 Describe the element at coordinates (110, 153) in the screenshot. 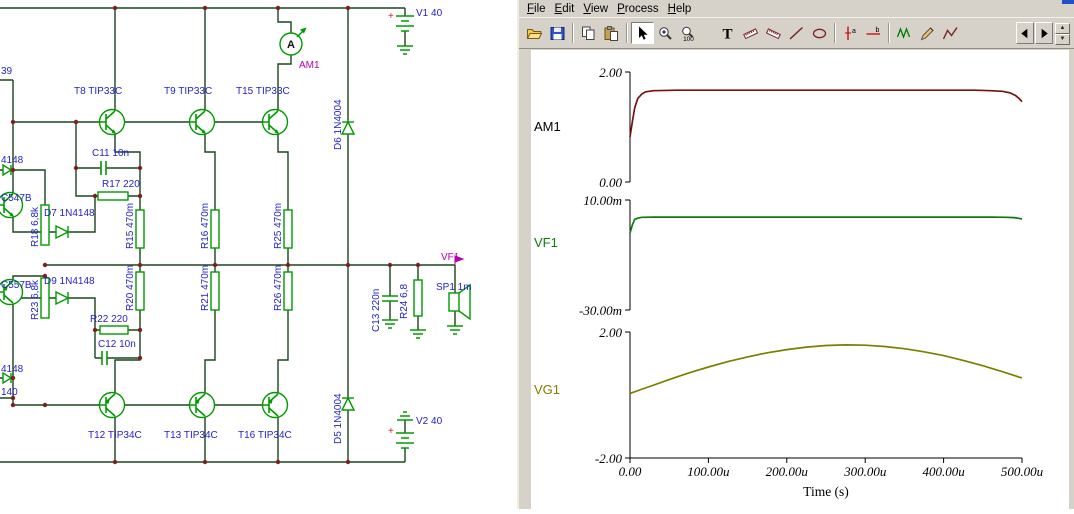

I see `component-label: C11 10n` at that location.